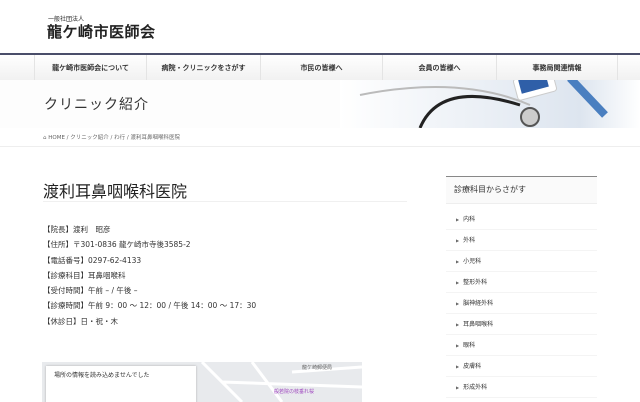 Image resolution: width=640 pixels, height=402 pixels. Describe the element at coordinates (150, 306) in the screenshot. I see `consultation-hours: 【診療時間】午前 9：00 ～ 12：00 / 午後 14：00 ～ 17：30` at that location.